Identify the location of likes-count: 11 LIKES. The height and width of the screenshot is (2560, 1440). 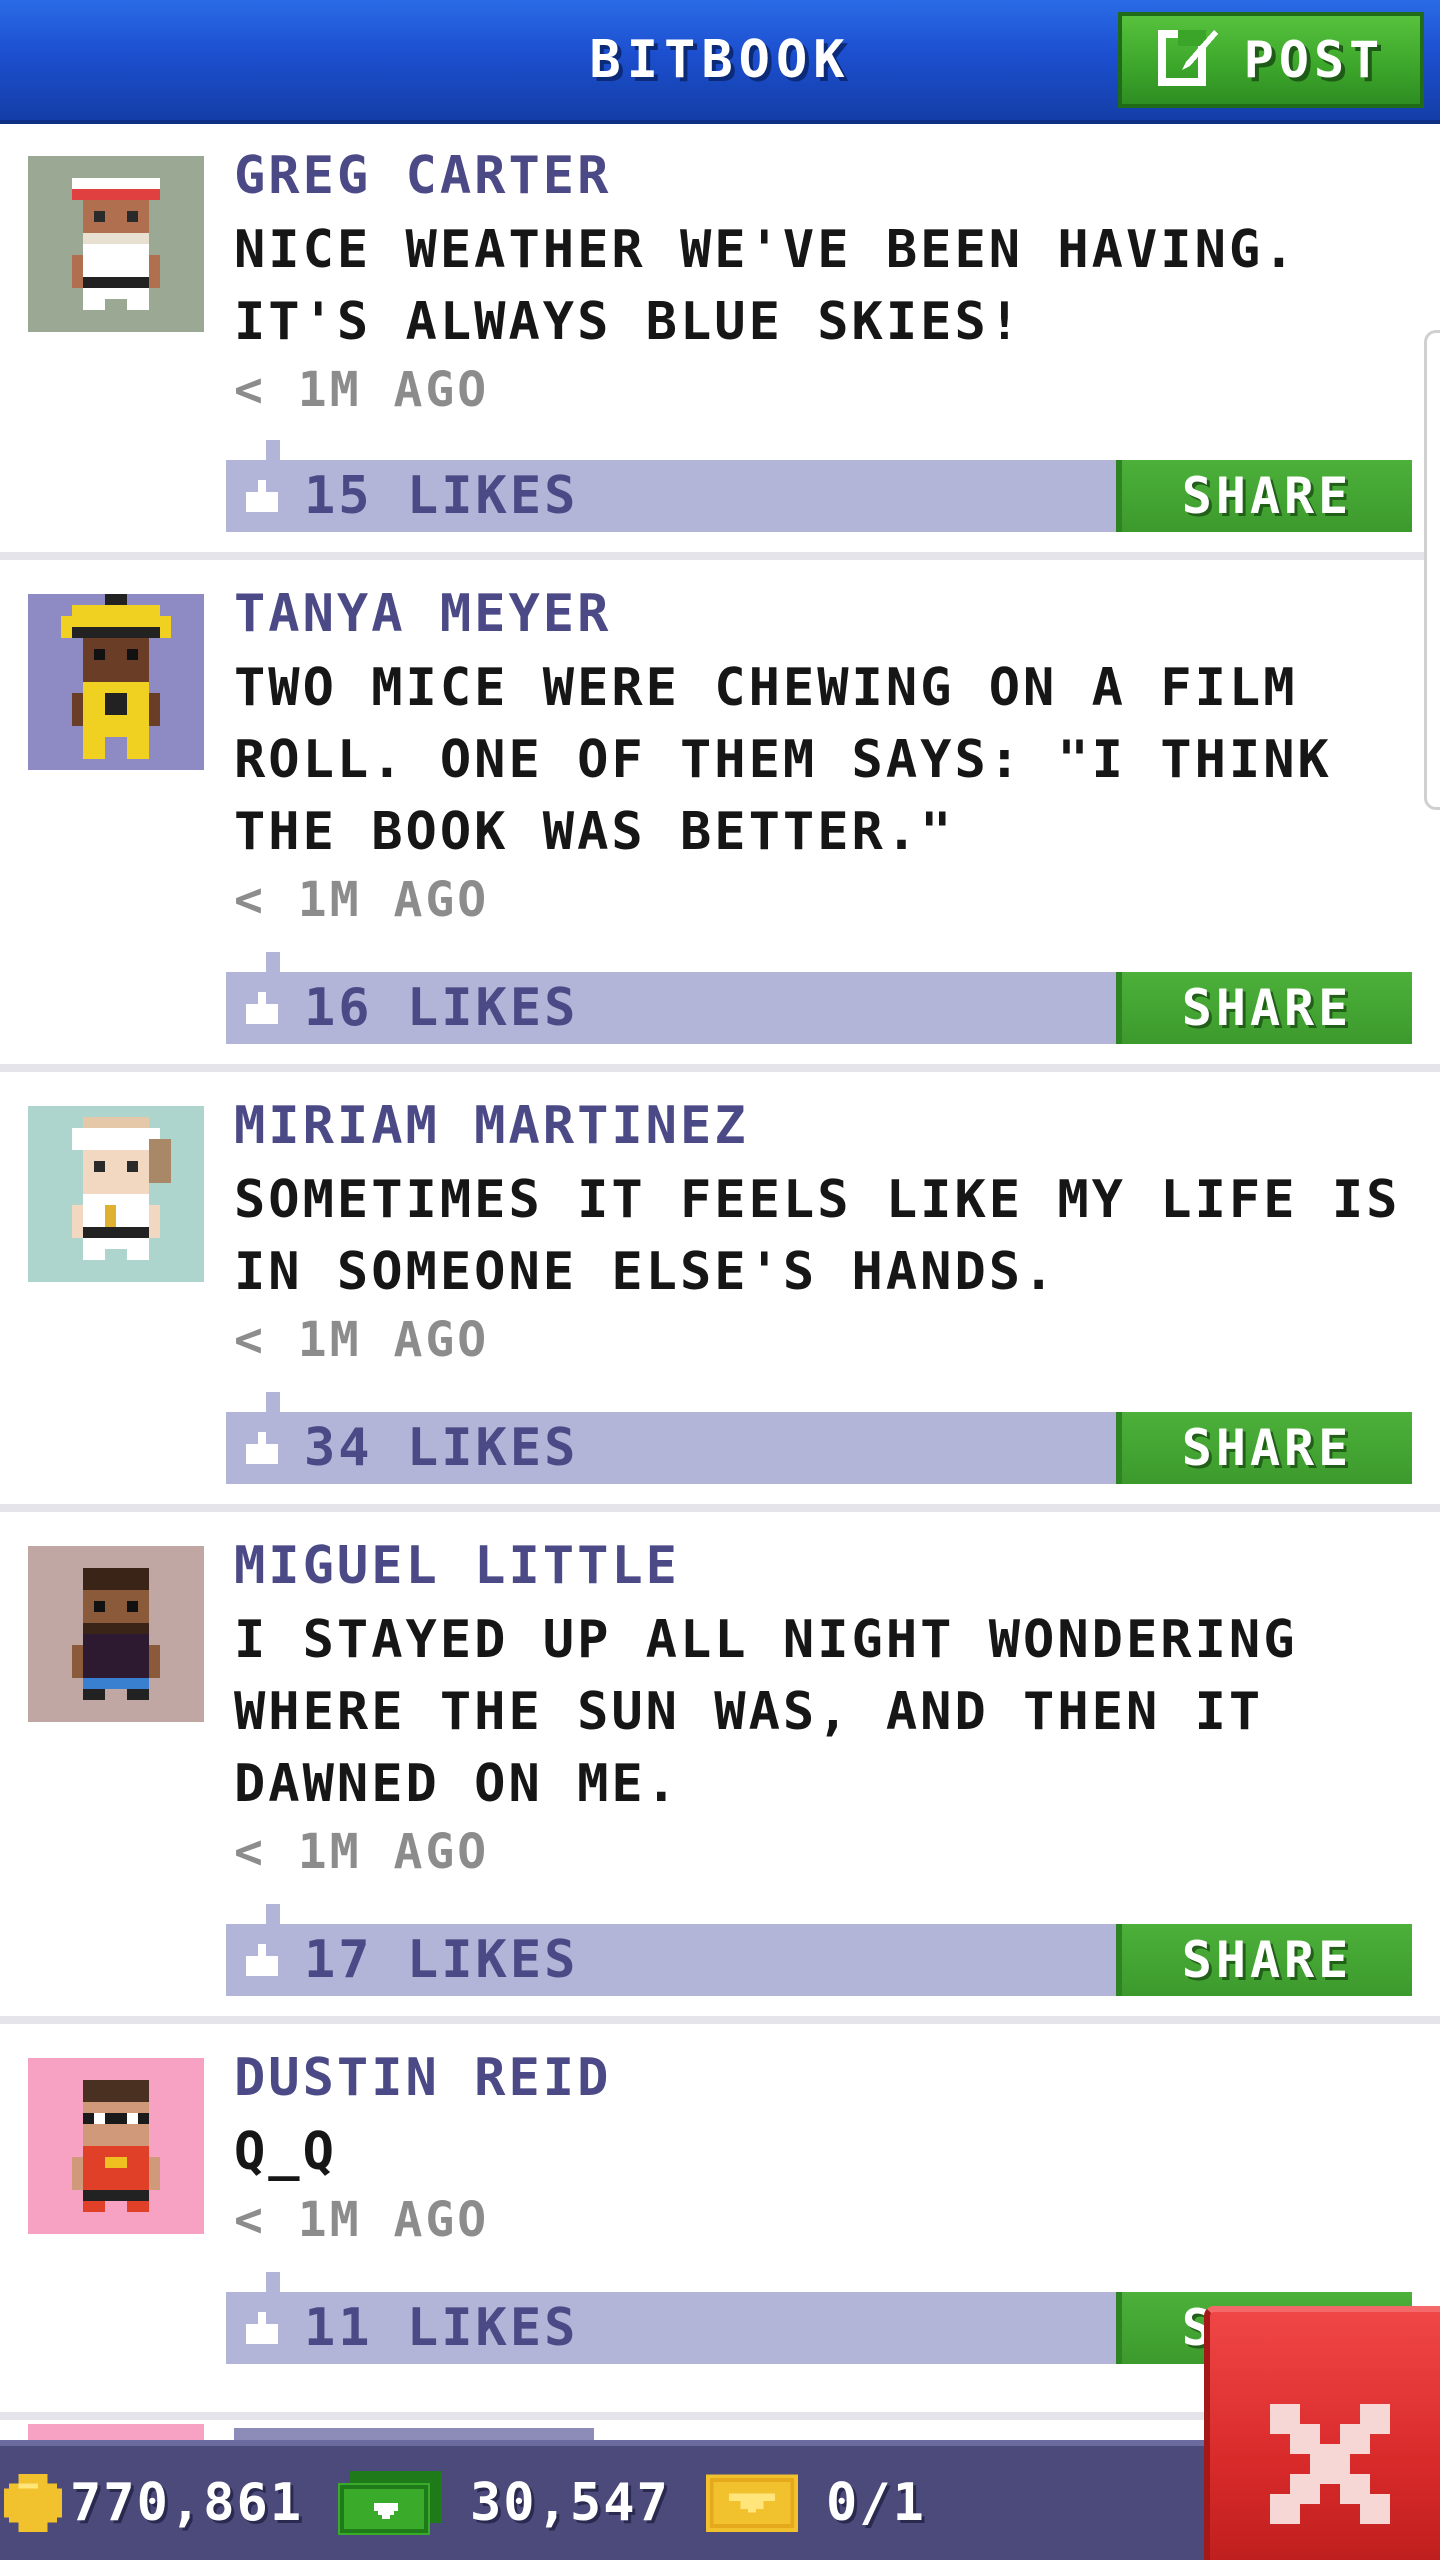
(441, 2328).